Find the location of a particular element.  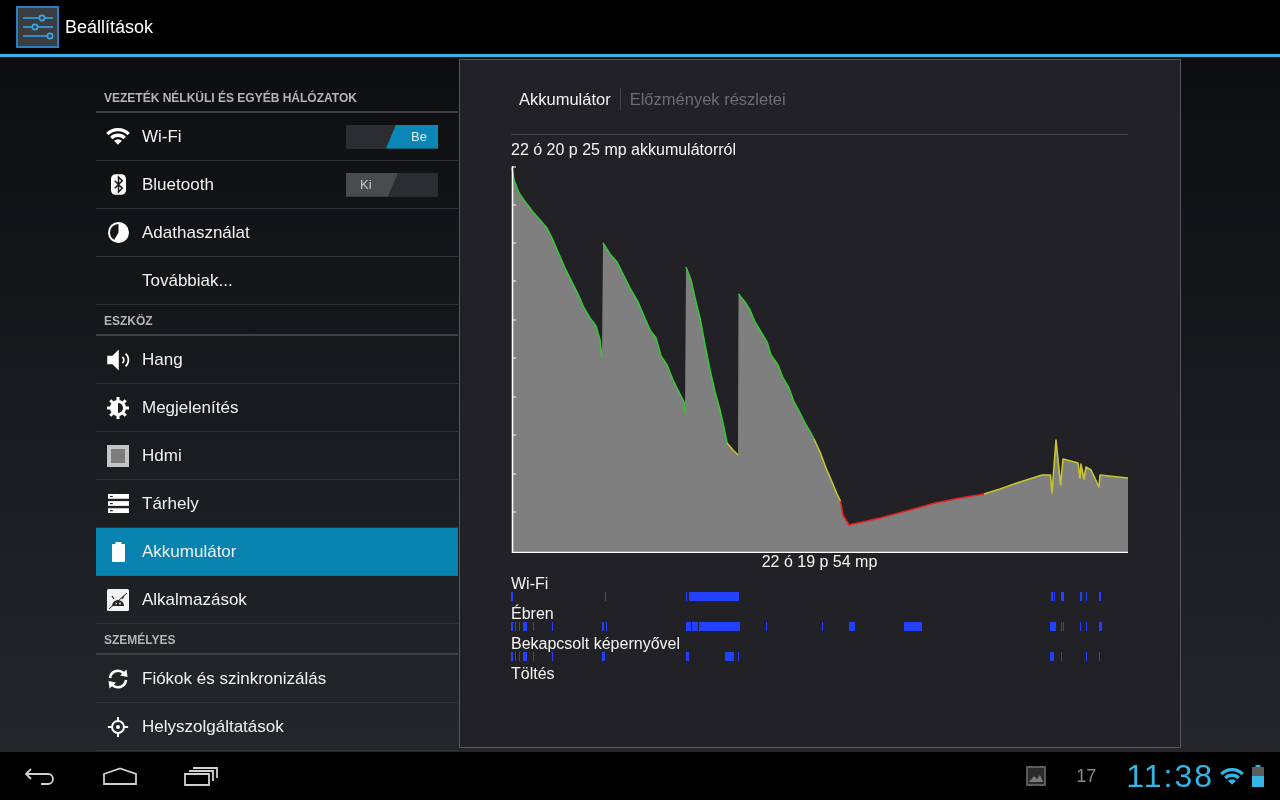

storage-icon is located at coordinates (118, 503).